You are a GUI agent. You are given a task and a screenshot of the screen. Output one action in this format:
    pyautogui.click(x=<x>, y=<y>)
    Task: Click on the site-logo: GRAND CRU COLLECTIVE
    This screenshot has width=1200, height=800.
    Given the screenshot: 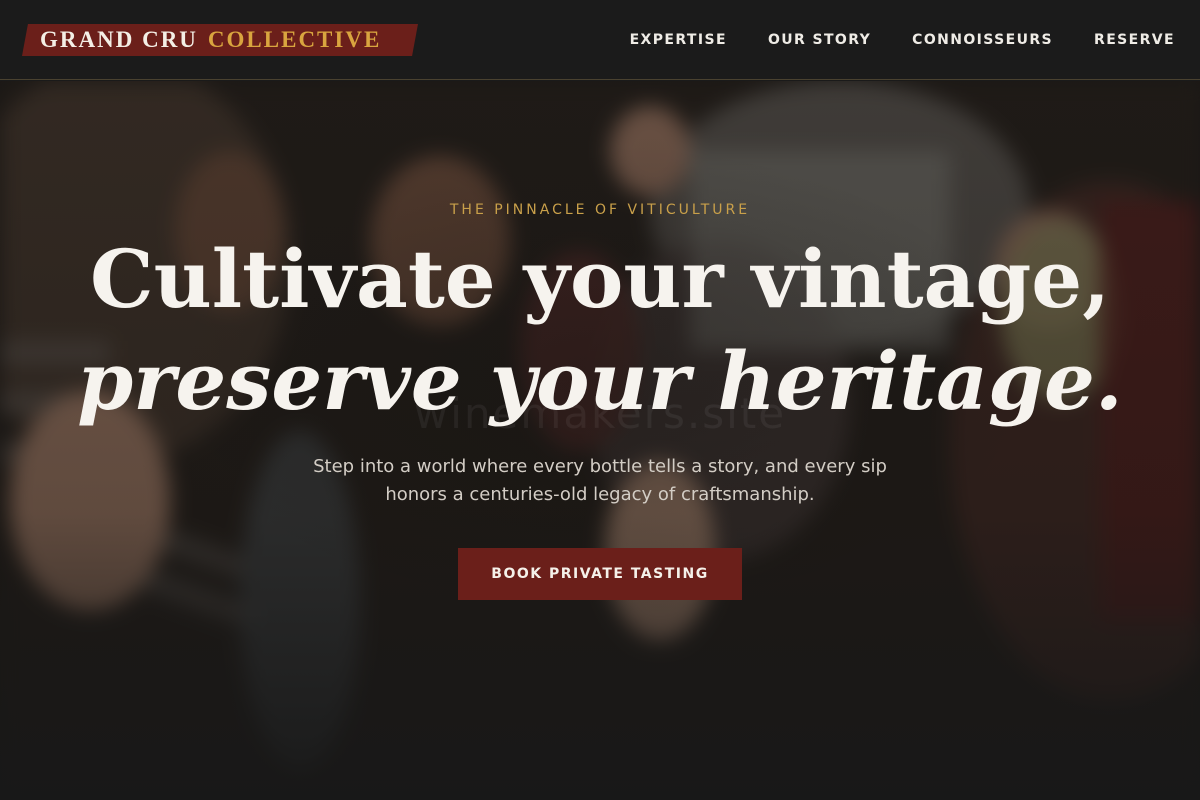 What is the action you would take?
    pyautogui.click(x=220, y=40)
    